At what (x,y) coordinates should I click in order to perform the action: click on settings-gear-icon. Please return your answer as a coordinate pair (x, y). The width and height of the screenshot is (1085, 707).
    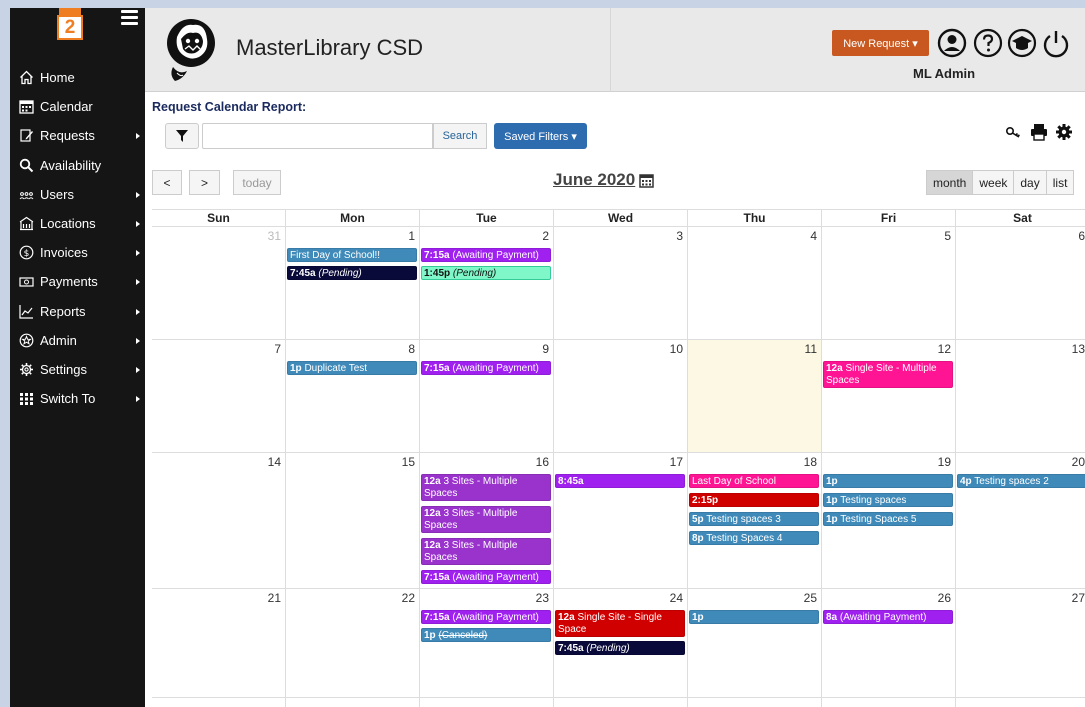
    Looking at the image, I should click on (1064, 132).